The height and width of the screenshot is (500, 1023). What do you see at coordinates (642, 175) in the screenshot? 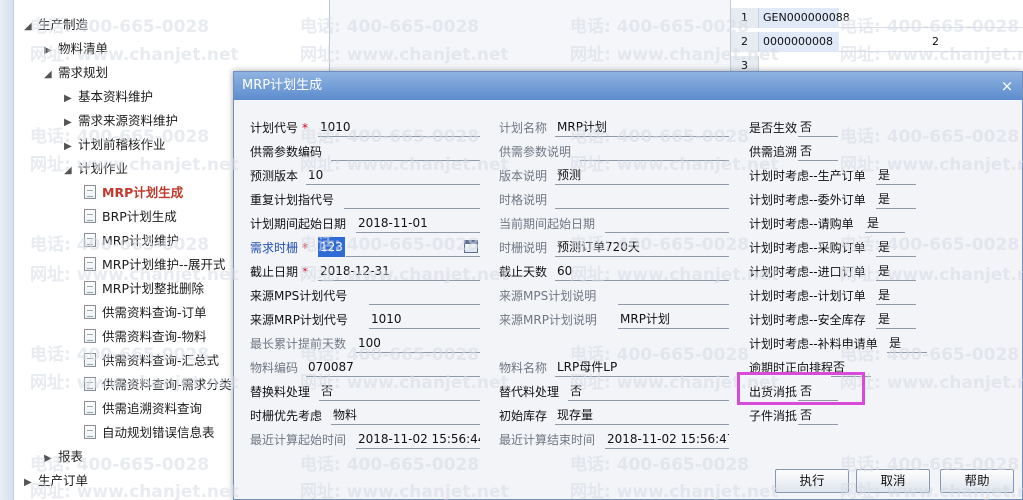
I see `field-value: 预测` at bounding box center [642, 175].